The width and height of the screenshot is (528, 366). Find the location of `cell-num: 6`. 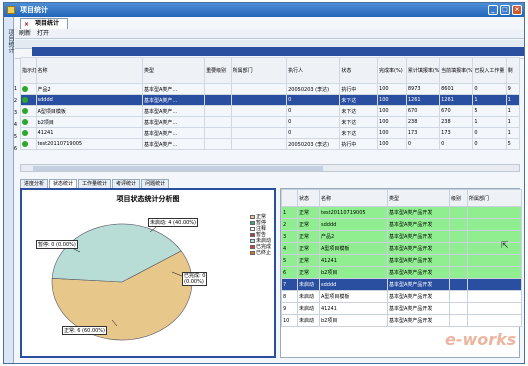

cell-num: 6 is located at coordinates (289, 272).